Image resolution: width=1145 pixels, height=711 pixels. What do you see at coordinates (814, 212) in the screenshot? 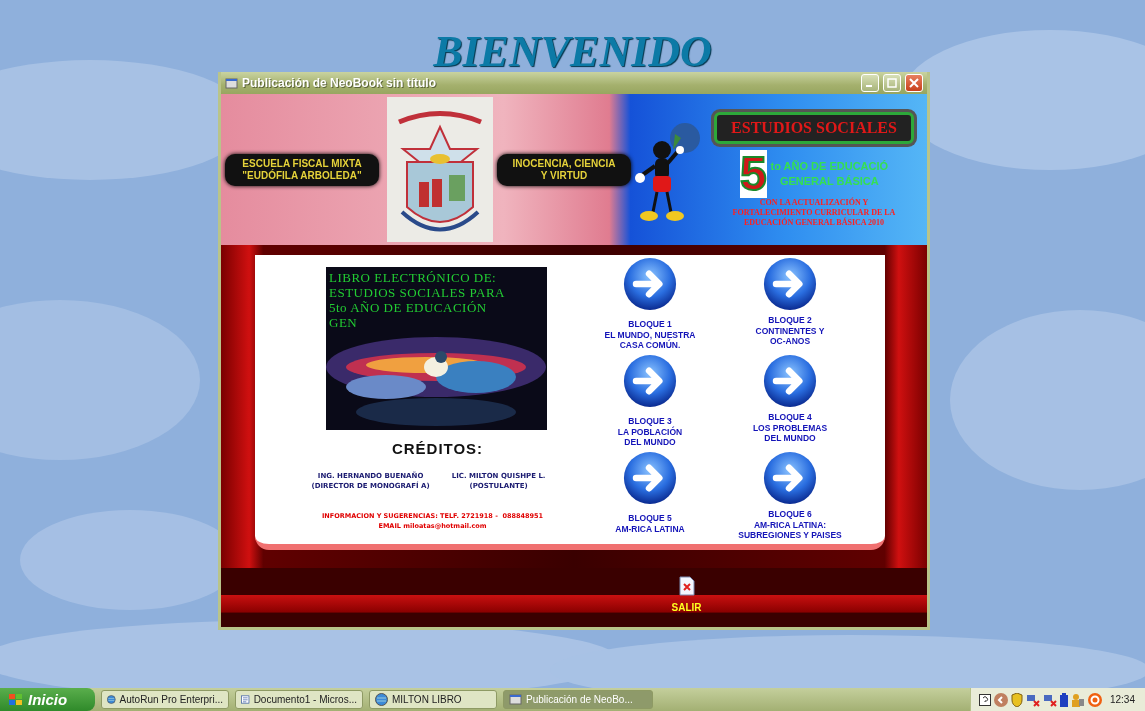
I see `curriculum-note: CON LA ACTUALIZACIÓN Y FORTALECIMIENTO CURRICULAR DE LA EDUCACIÓN GENERAL BÁSICA 2010` at bounding box center [814, 212].